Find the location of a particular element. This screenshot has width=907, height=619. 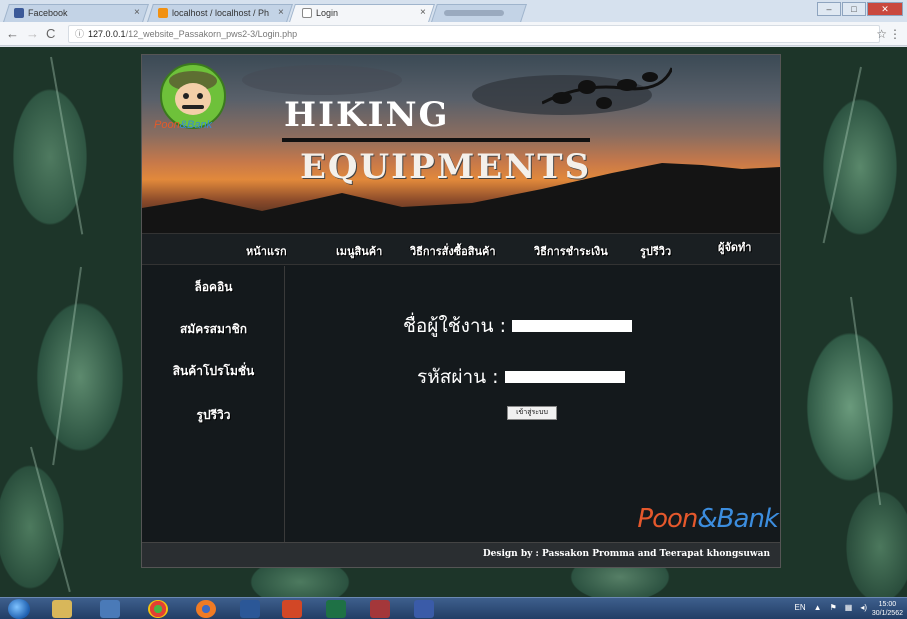

sidebar-item-promotions: สินค้าโปรโมชั่น is located at coordinates (213, 371).